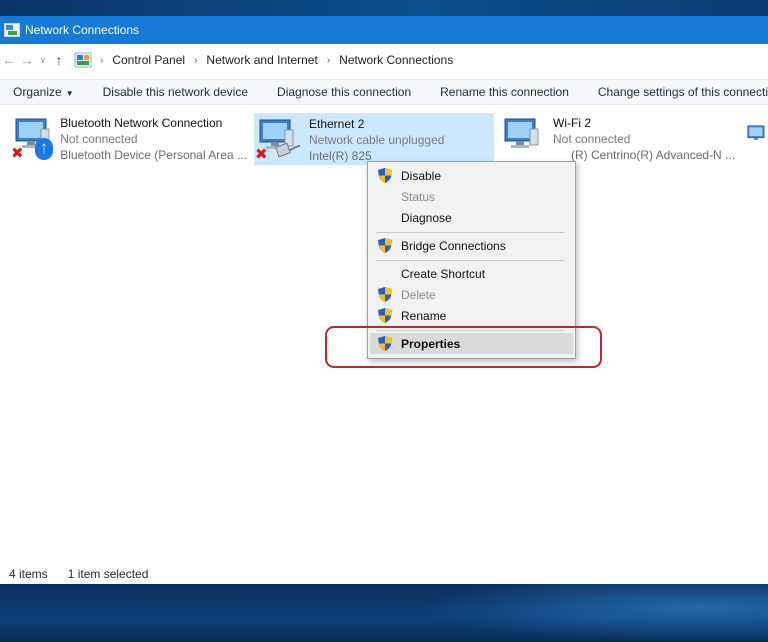 This screenshot has width=768, height=642. I want to click on menu-item-bridge-connections: Bridge Connections, so click(471, 245).